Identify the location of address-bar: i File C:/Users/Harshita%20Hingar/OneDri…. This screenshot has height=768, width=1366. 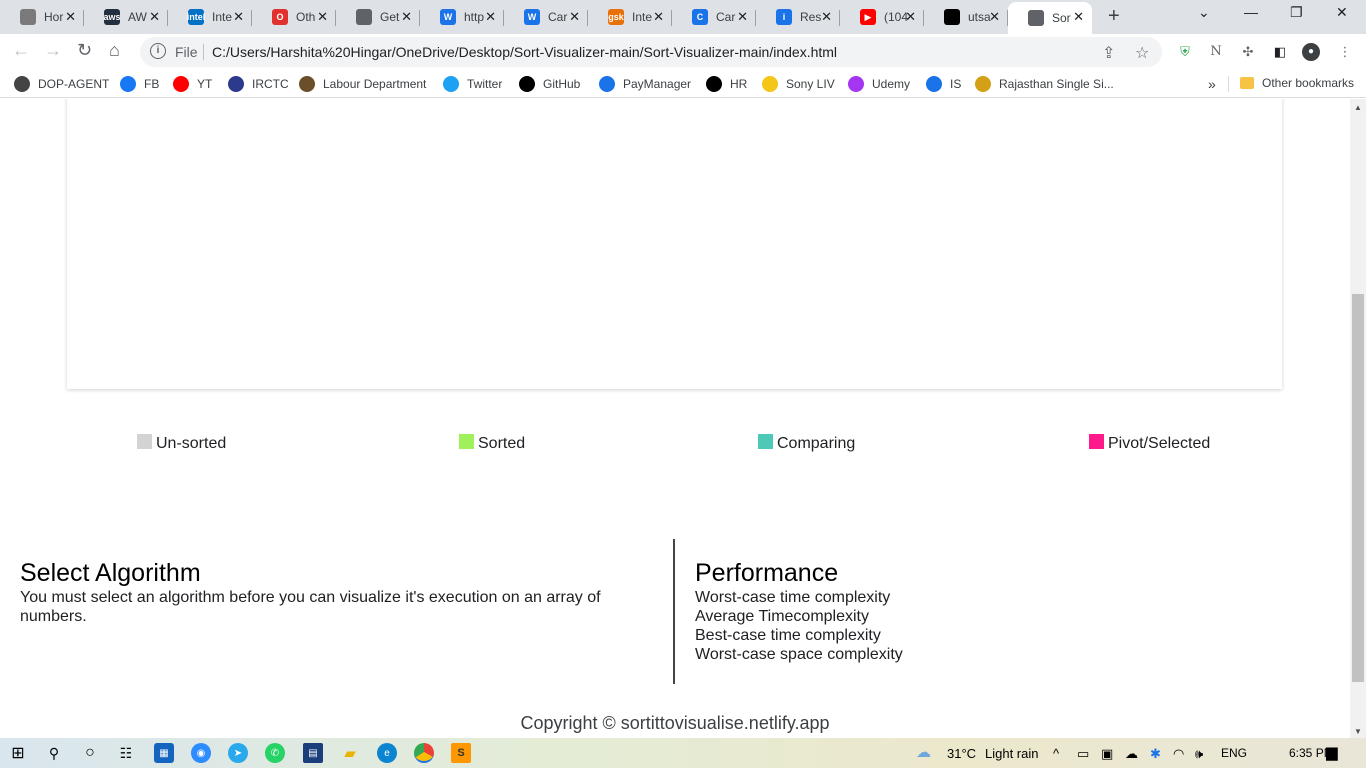
(651, 52).